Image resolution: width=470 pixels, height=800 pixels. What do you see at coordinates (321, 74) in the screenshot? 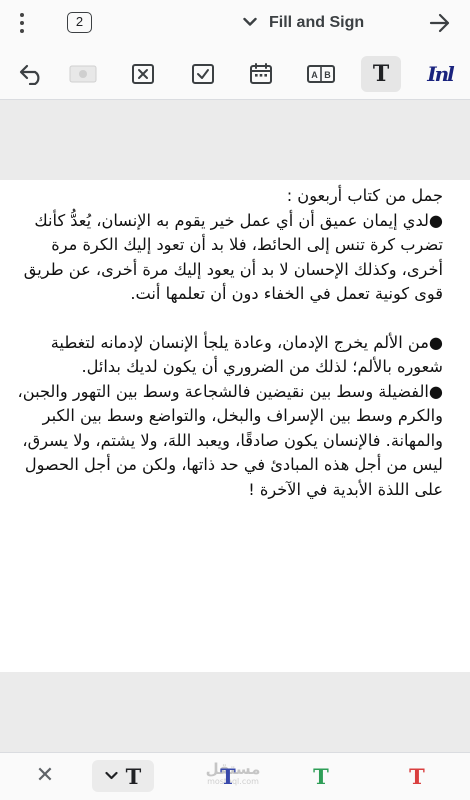
I see `comb-field-icon: AB` at bounding box center [321, 74].